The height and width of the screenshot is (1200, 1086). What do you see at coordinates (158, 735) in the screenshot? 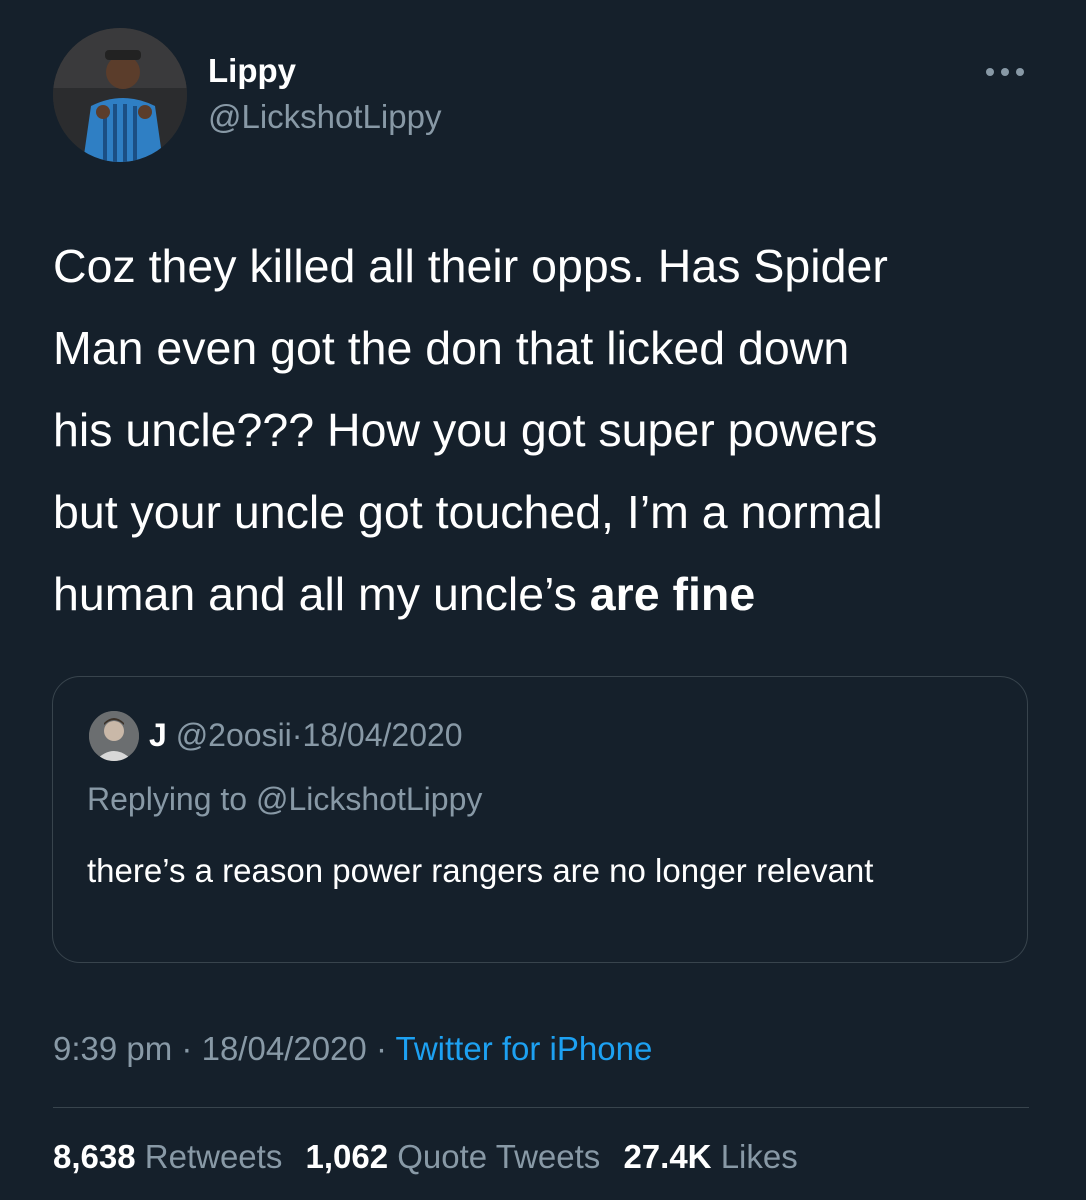
I see `quoted-author-name: J` at bounding box center [158, 735].